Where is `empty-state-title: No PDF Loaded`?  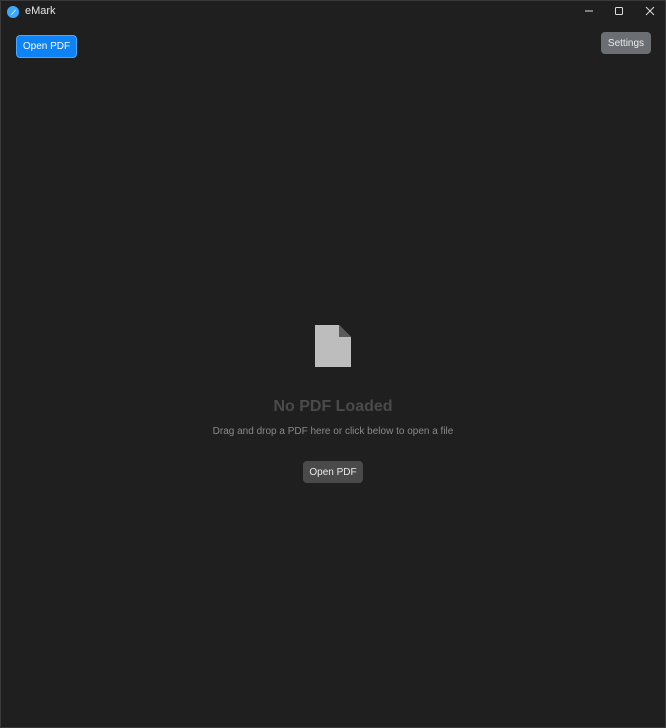
empty-state-title: No PDF Loaded is located at coordinates (333, 406).